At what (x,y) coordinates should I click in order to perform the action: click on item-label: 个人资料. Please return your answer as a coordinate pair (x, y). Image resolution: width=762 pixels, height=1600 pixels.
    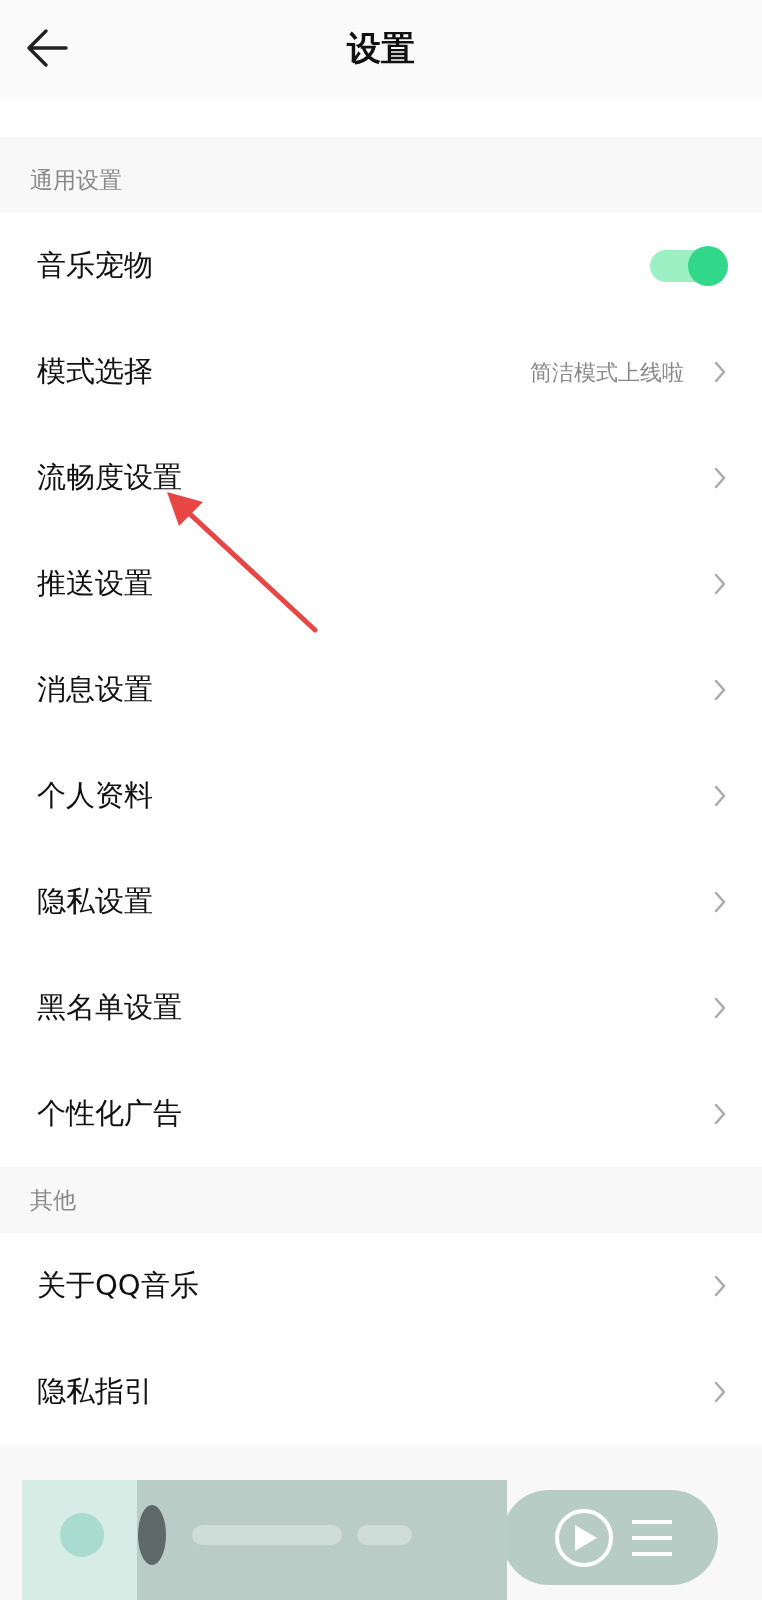
    Looking at the image, I should click on (95, 796).